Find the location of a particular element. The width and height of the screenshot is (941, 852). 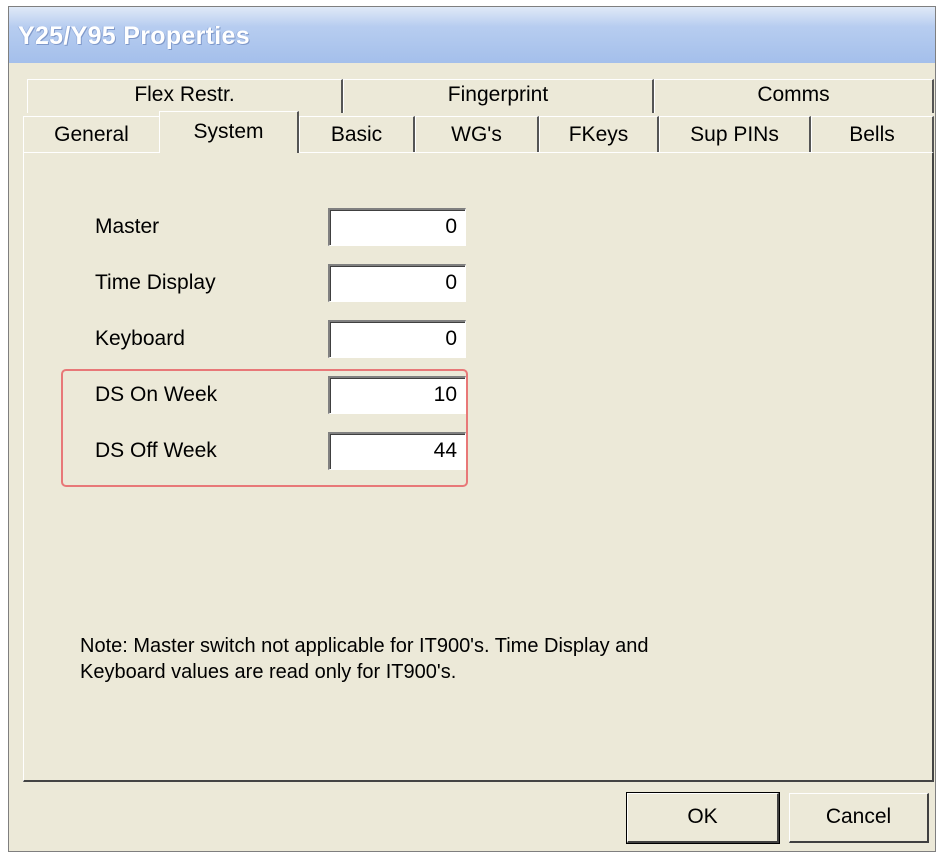

tab-comms: Comms is located at coordinates (794, 96).